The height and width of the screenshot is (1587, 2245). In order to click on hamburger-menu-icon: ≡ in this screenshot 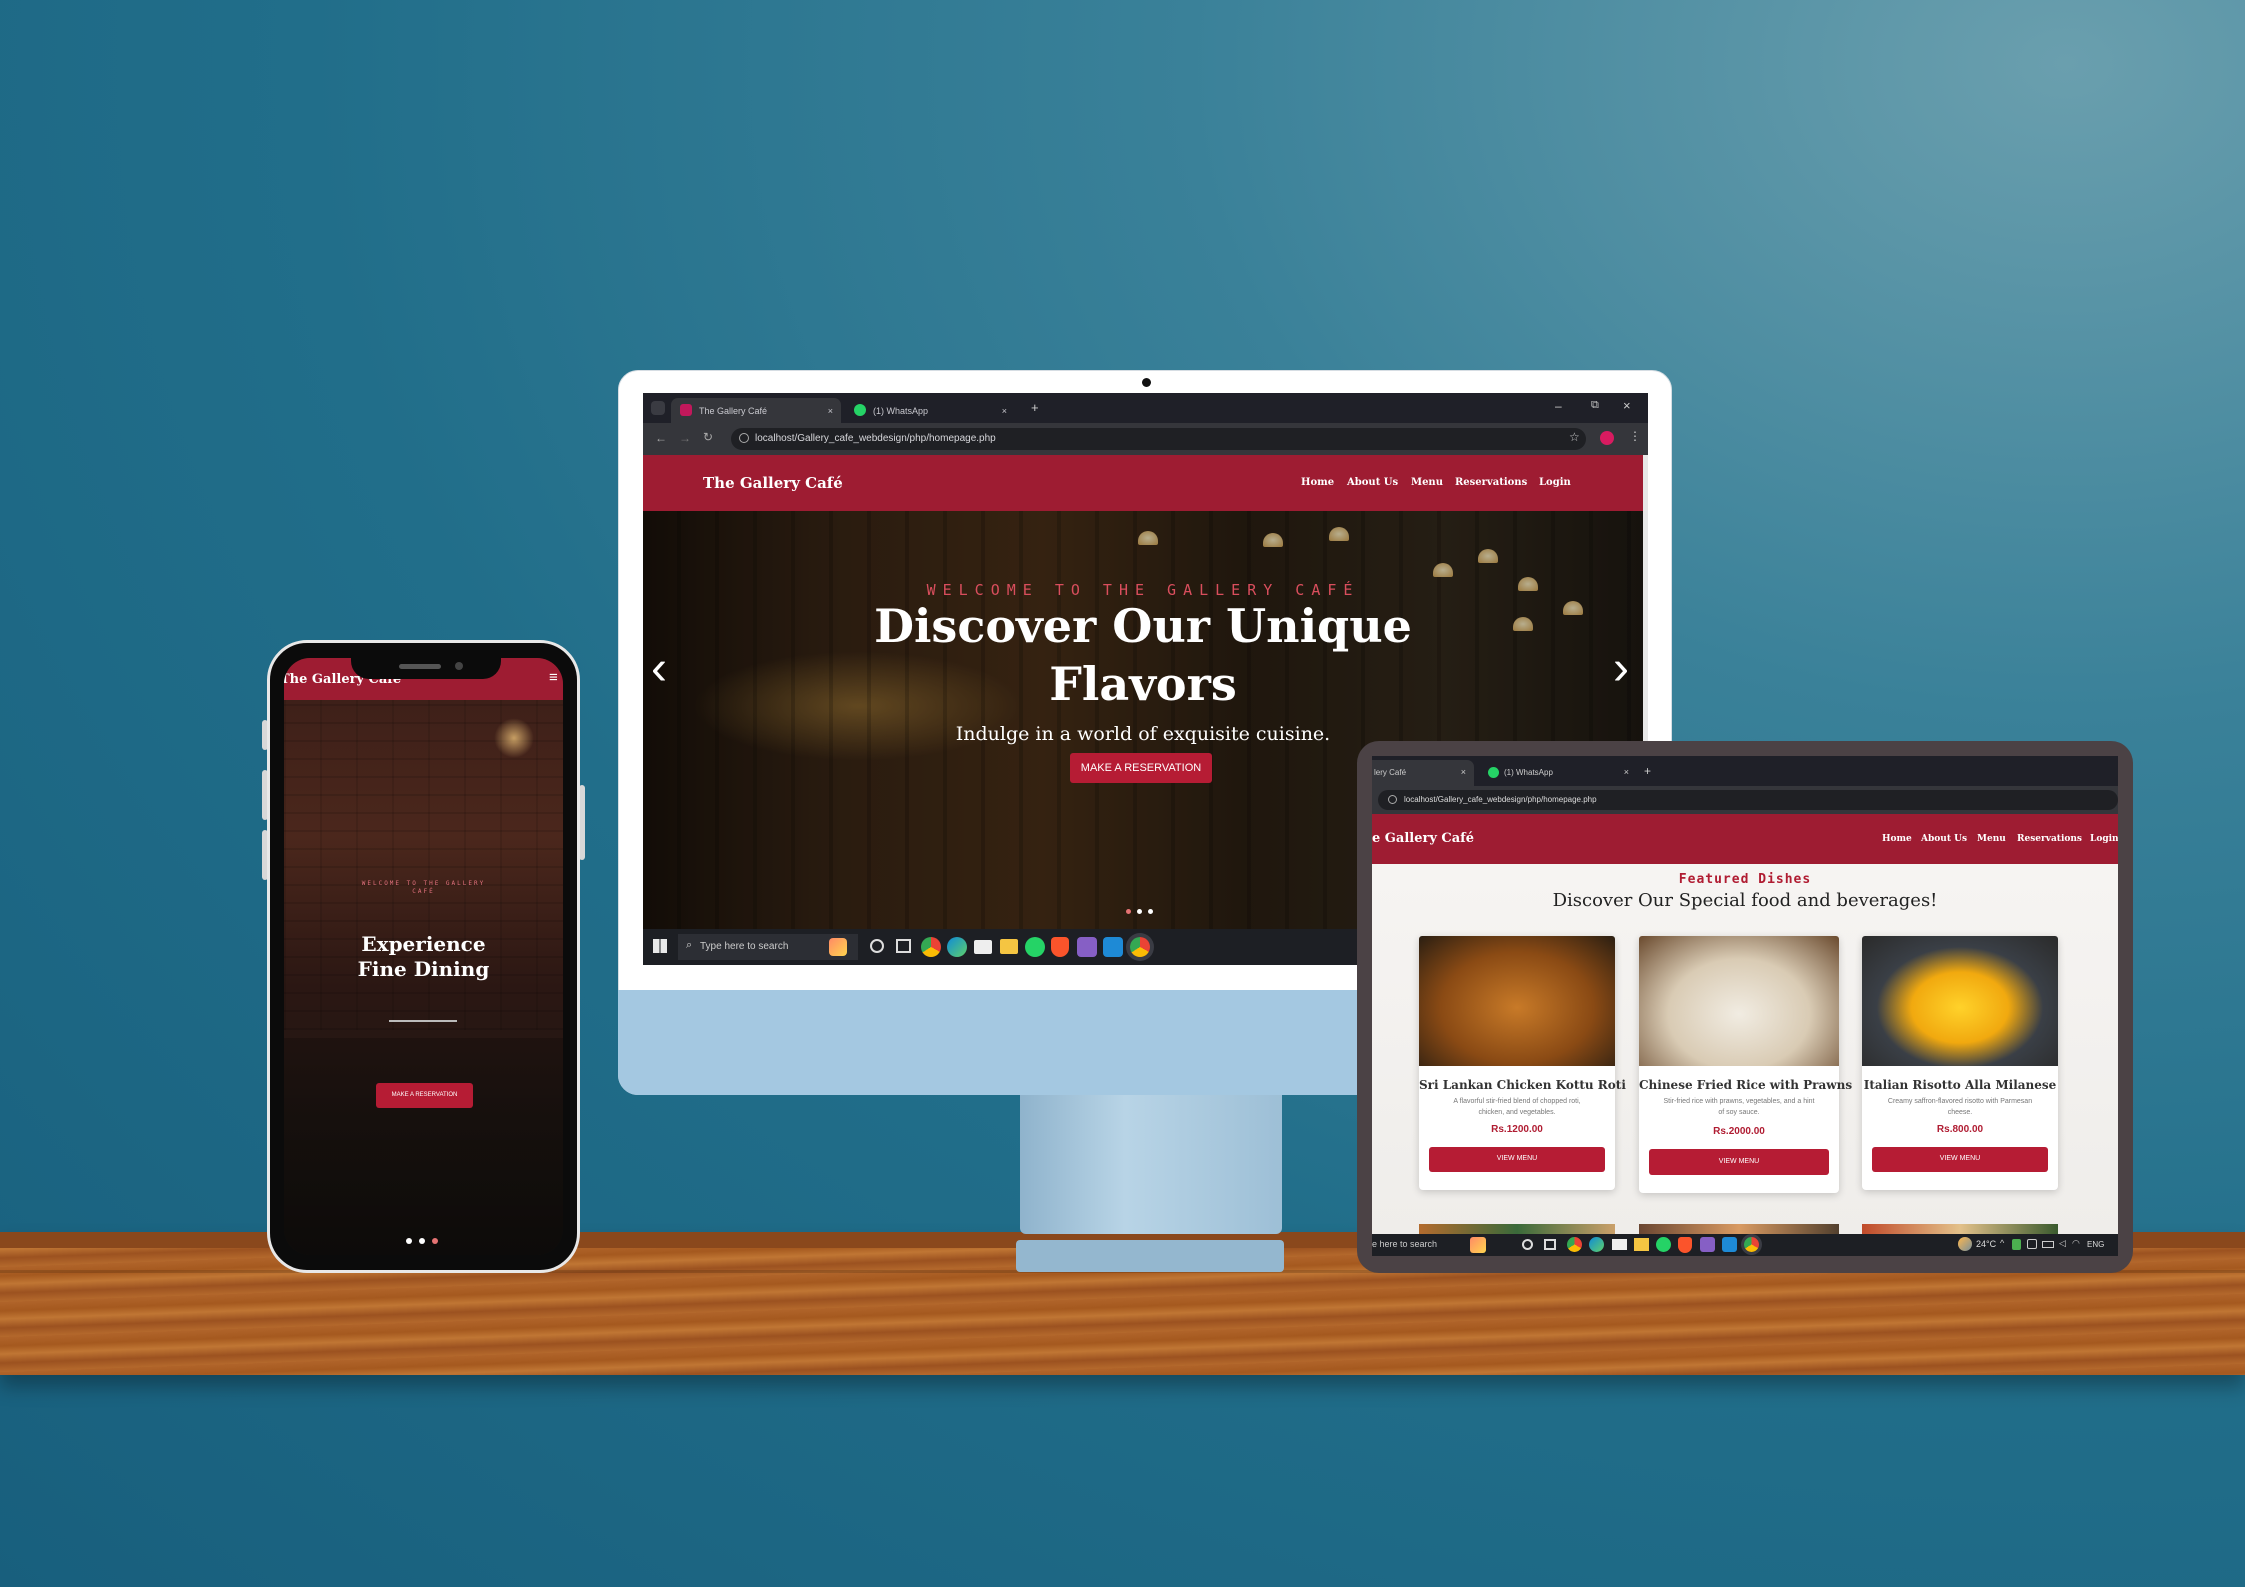, I will do `click(553, 677)`.